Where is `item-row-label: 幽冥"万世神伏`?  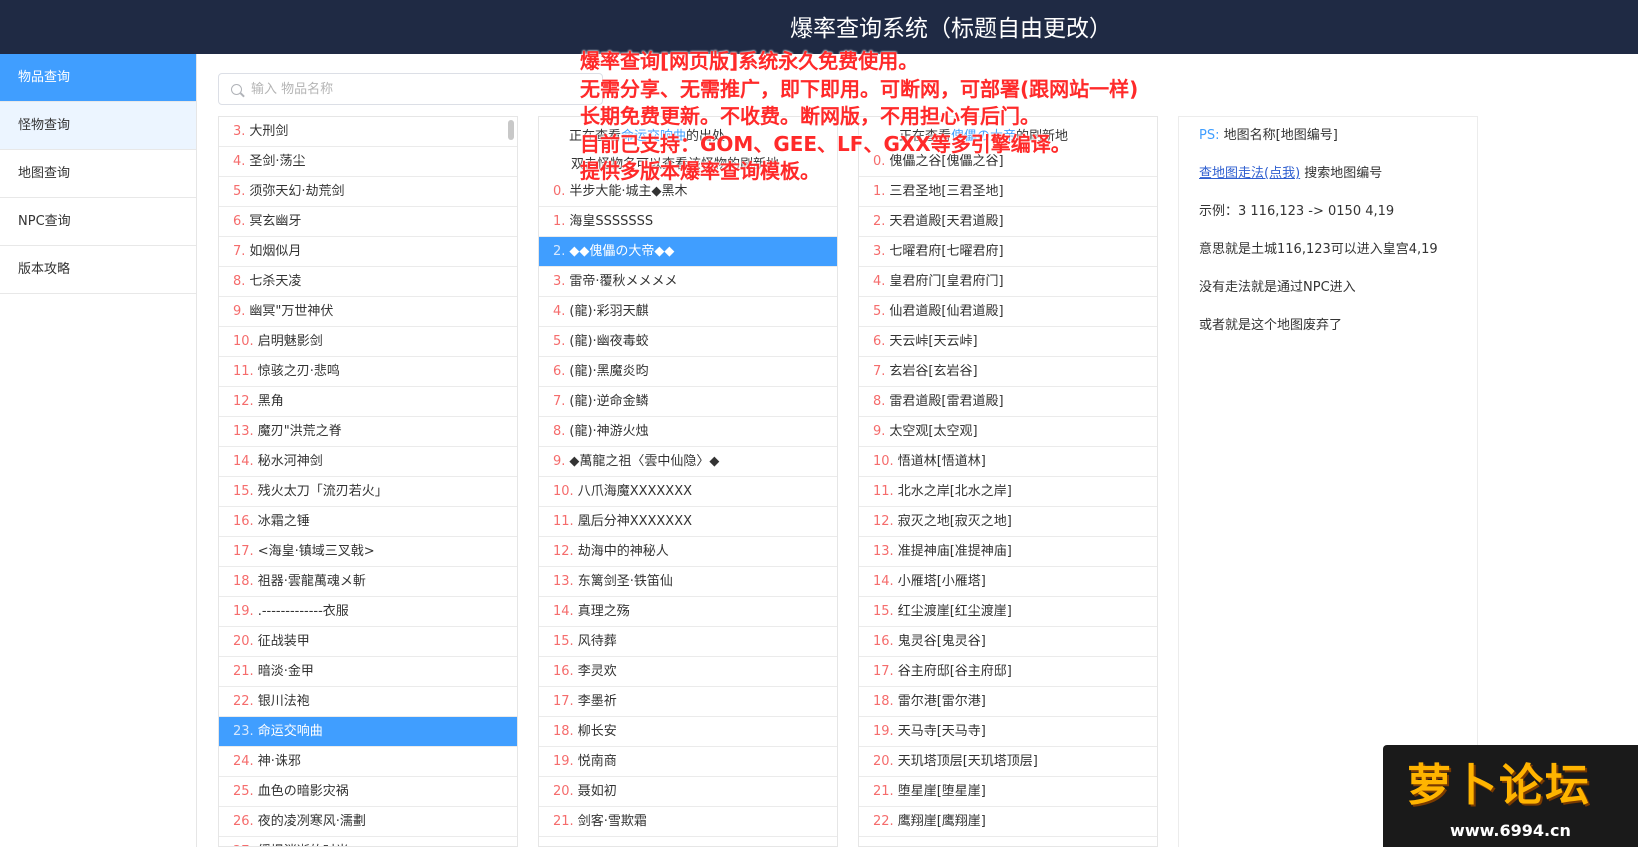 item-row-label: 幽冥"万世神伏 is located at coordinates (291, 311).